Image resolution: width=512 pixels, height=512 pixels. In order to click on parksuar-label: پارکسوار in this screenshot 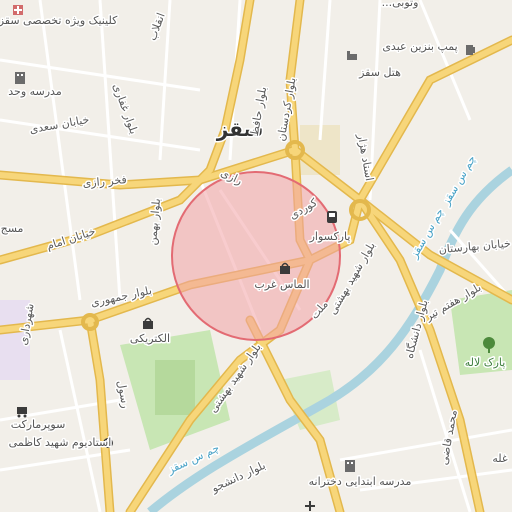, I will do `click(330, 236)`.